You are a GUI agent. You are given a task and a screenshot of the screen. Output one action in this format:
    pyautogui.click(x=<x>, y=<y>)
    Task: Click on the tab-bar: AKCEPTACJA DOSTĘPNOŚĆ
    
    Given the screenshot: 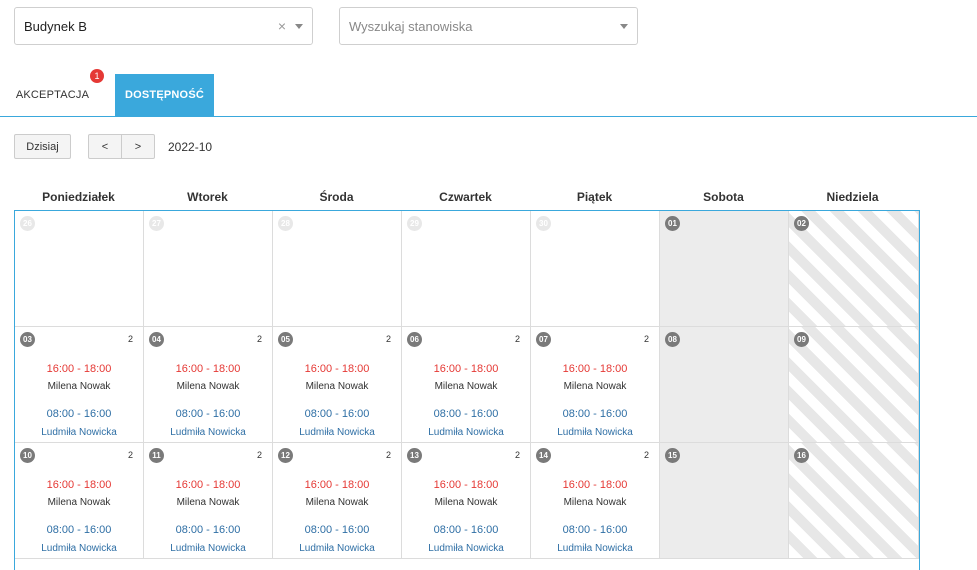 What is the action you would take?
    pyautogui.click(x=488, y=95)
    